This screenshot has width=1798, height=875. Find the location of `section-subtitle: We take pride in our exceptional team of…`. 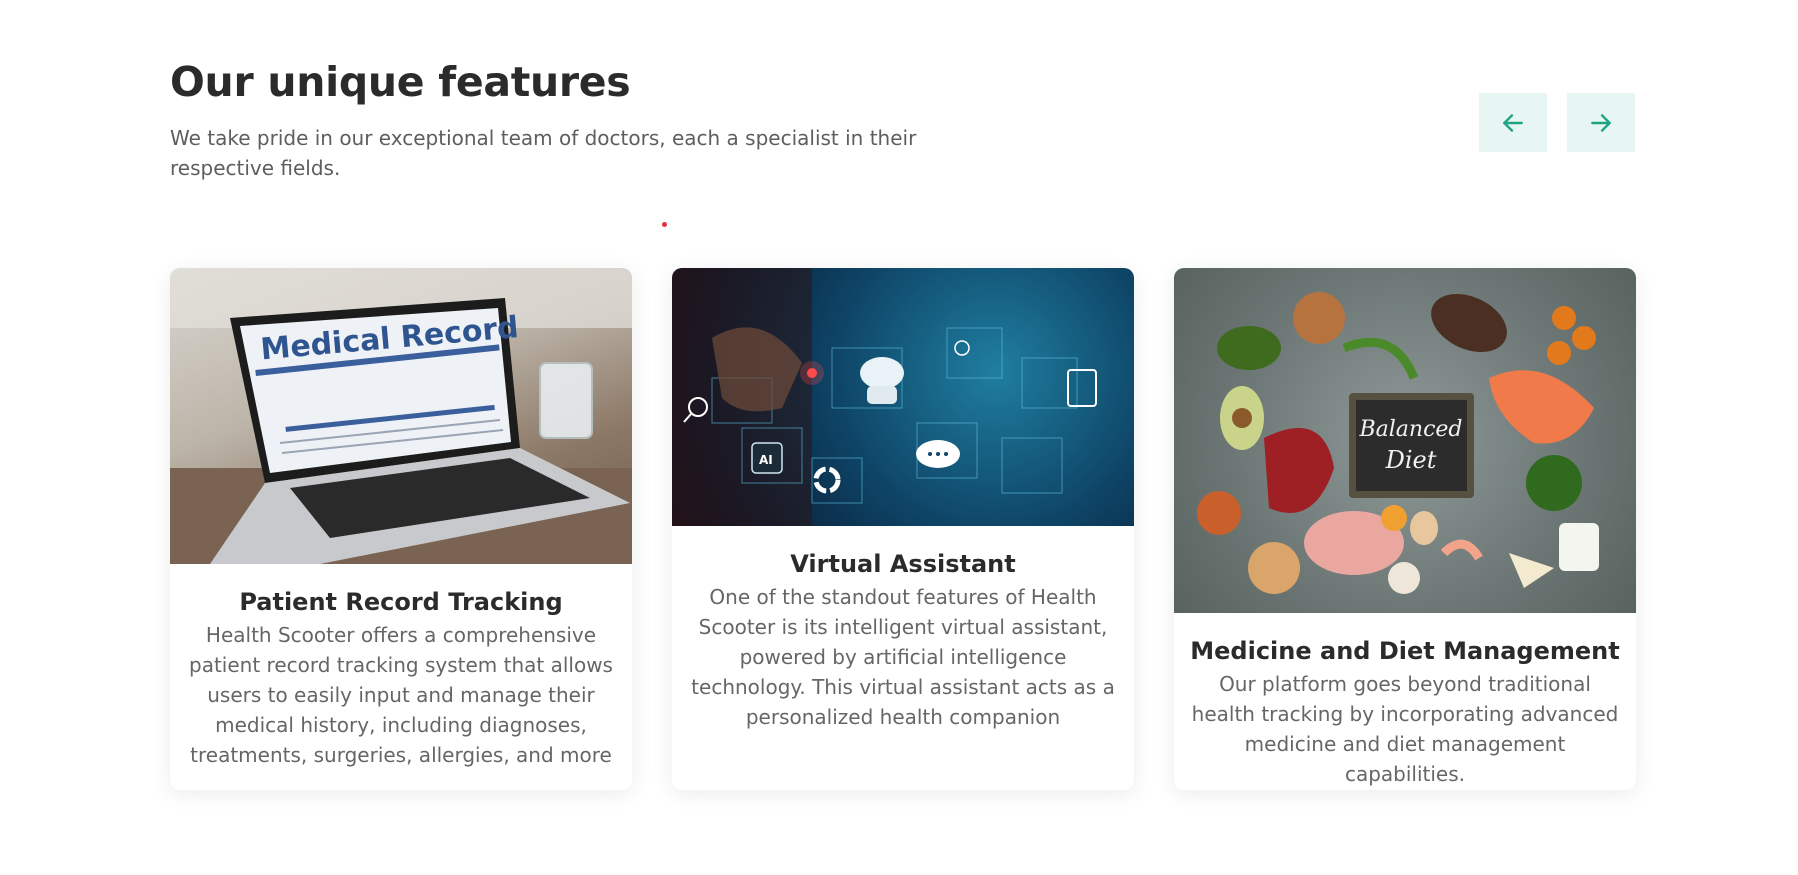

section-subtitle: We take pride in our exceptional team of… is located at coordinates (543, 153).